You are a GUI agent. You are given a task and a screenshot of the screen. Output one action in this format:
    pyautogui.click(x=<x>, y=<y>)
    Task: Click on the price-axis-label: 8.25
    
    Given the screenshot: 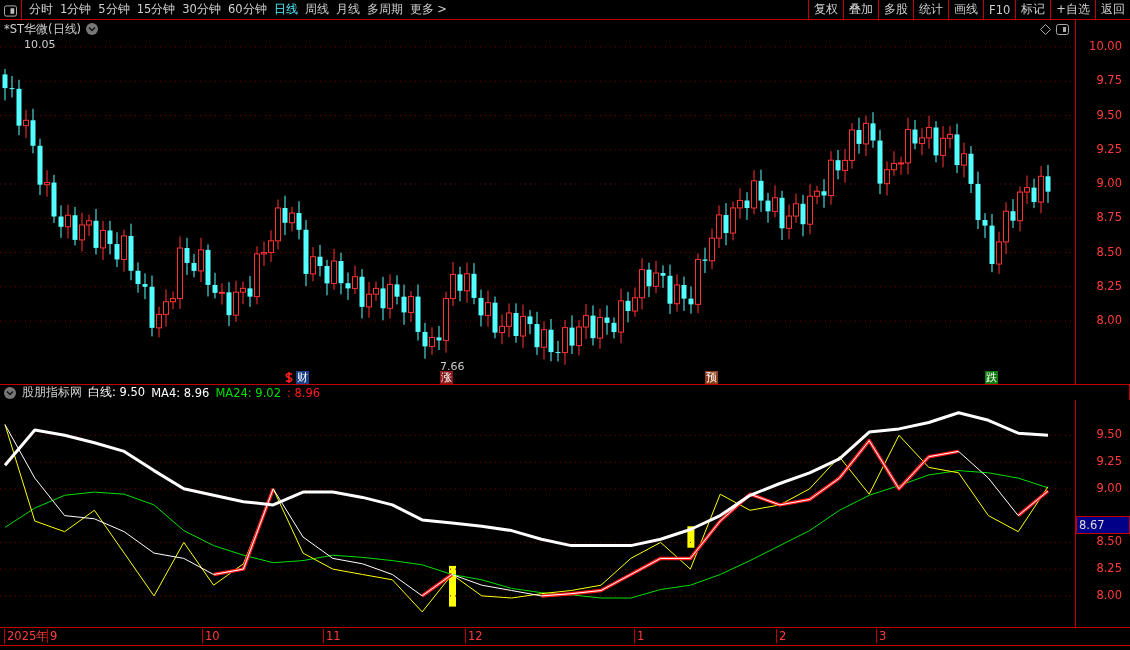 What is the action you would take?
    pyautogui.click(x=1109, y=285)
    